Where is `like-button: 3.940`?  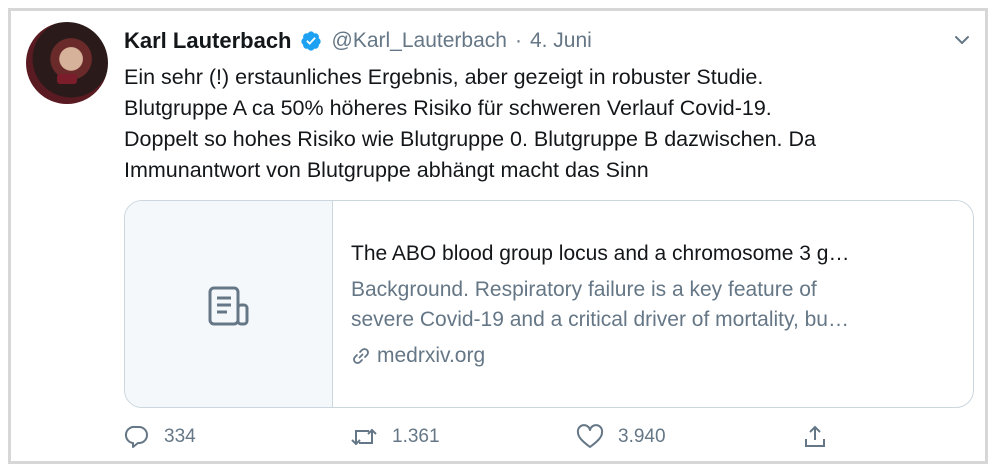
like-button: 3.940 is located at coordinates (621, 437).